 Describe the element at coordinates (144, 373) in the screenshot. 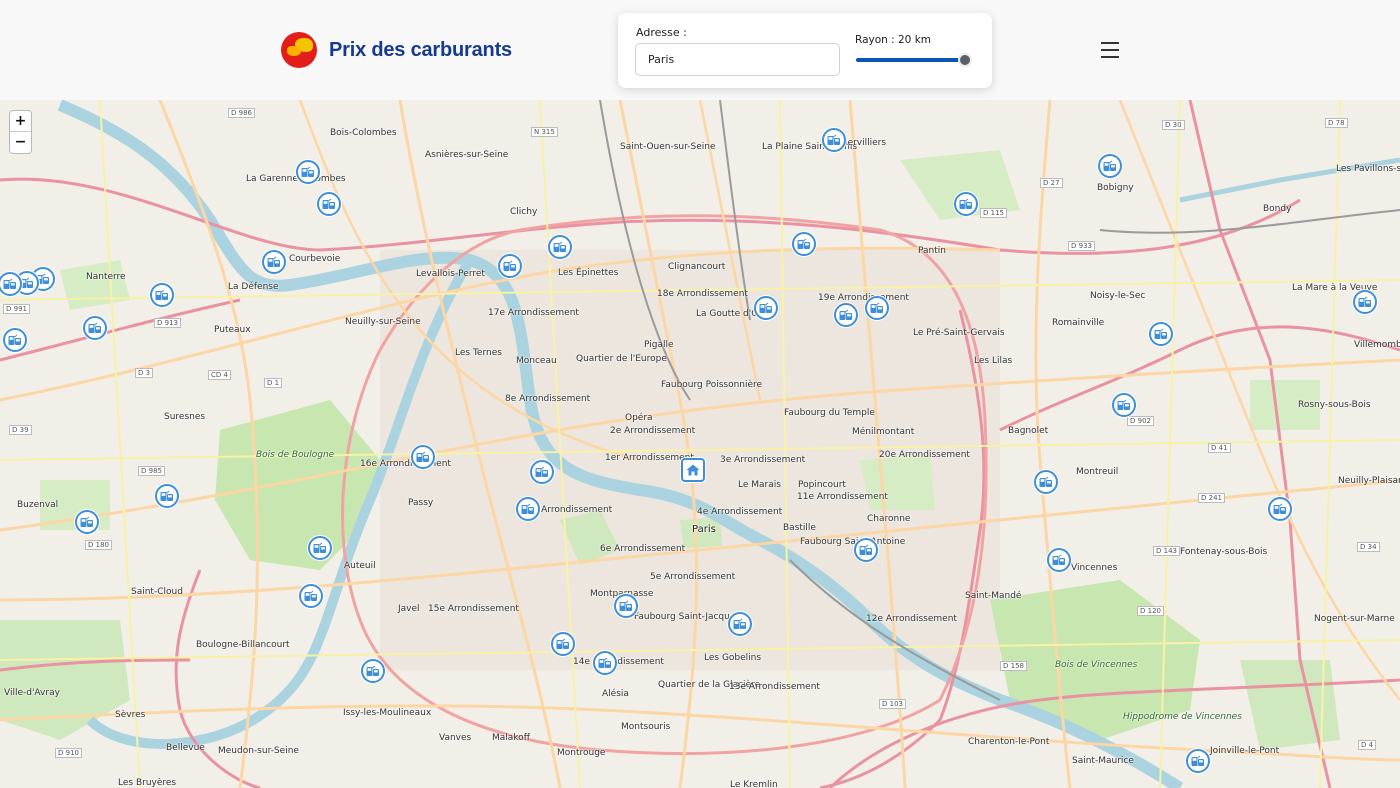

I see `road-number-badge: D 3` at that location.